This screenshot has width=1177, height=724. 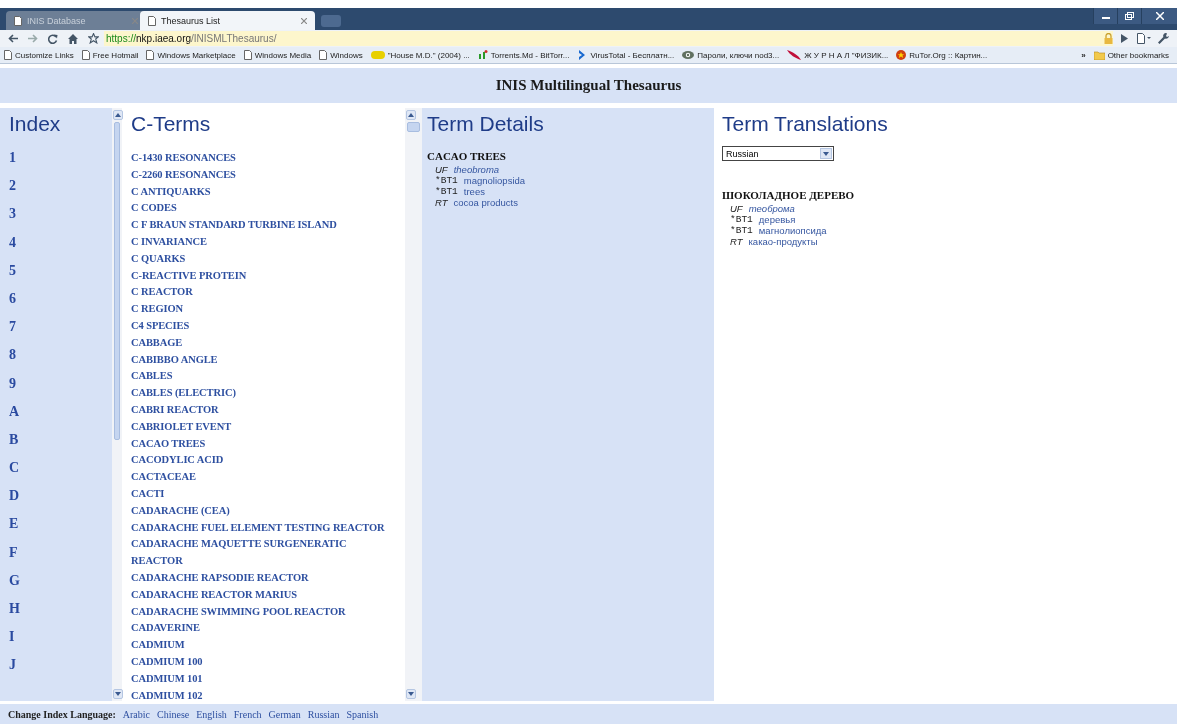 What do you see at coordinates (191, 55) in the screenshot?
I see `bookmark-link: Windows Marketplace` at bounding box center [191, 55].